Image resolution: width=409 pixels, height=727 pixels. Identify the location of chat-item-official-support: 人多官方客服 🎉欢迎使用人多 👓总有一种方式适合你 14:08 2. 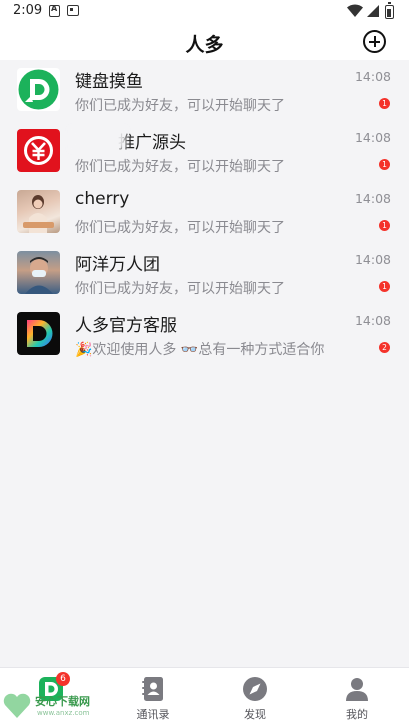
(204, 334).